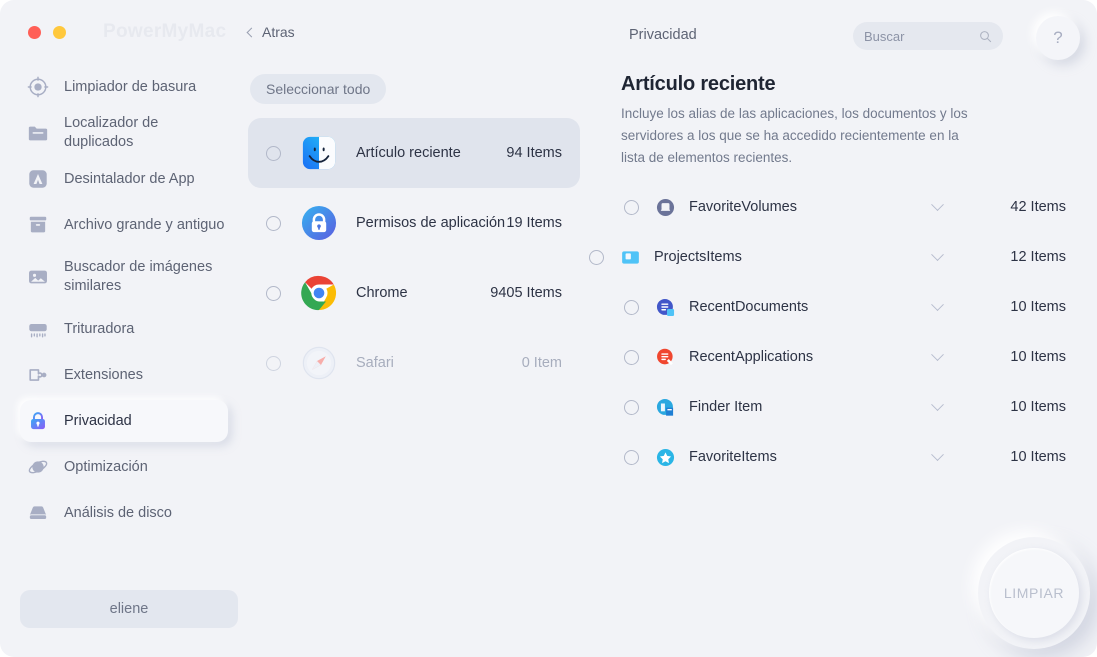  Describe the element at coordinates (118, 512) in the screenshot. I see `sidebar-item-label: Análisis de disco` at that location.